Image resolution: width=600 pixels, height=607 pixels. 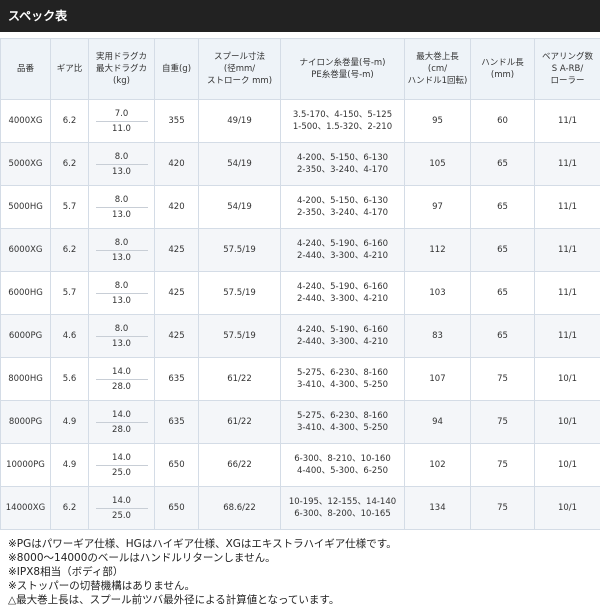 What do you see at coordinates (342, 465) in the screenshot?
I see `line-capacity-cell: 6-300、8-210、10-160 4-400、5-300、6-250` at bounding box center [342, 465].